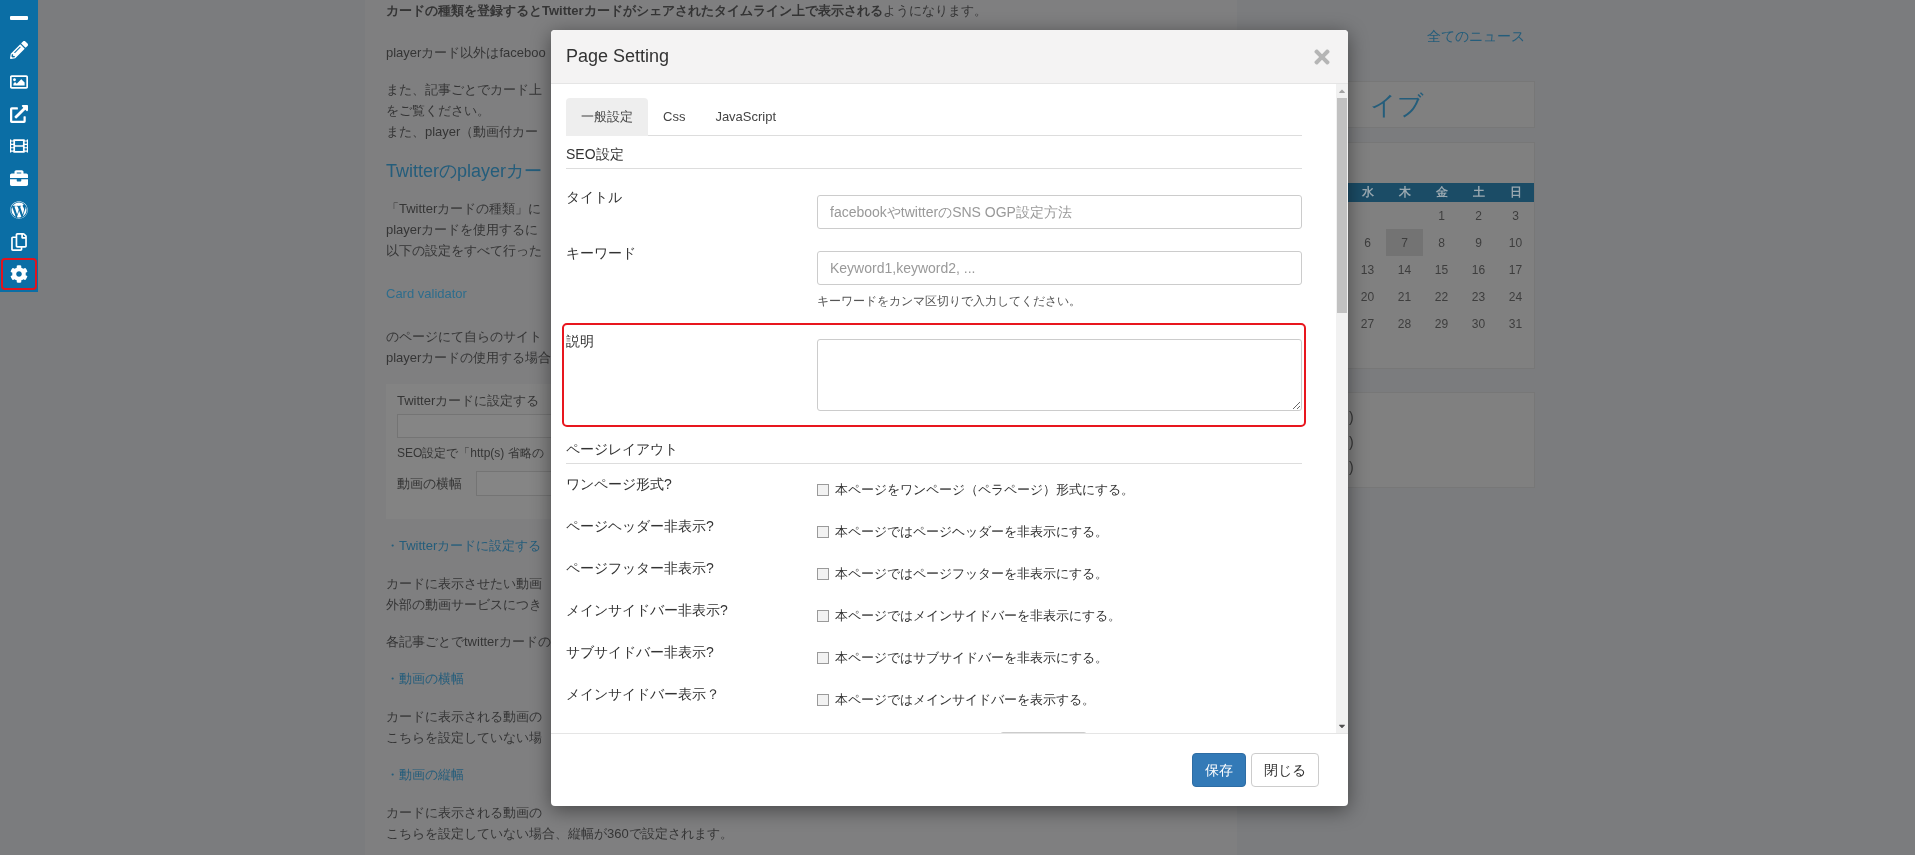  What do you see at coordinates (580, 341) in the screenshot?
I see `field-label: 説明` at bounding box center [580, 341].